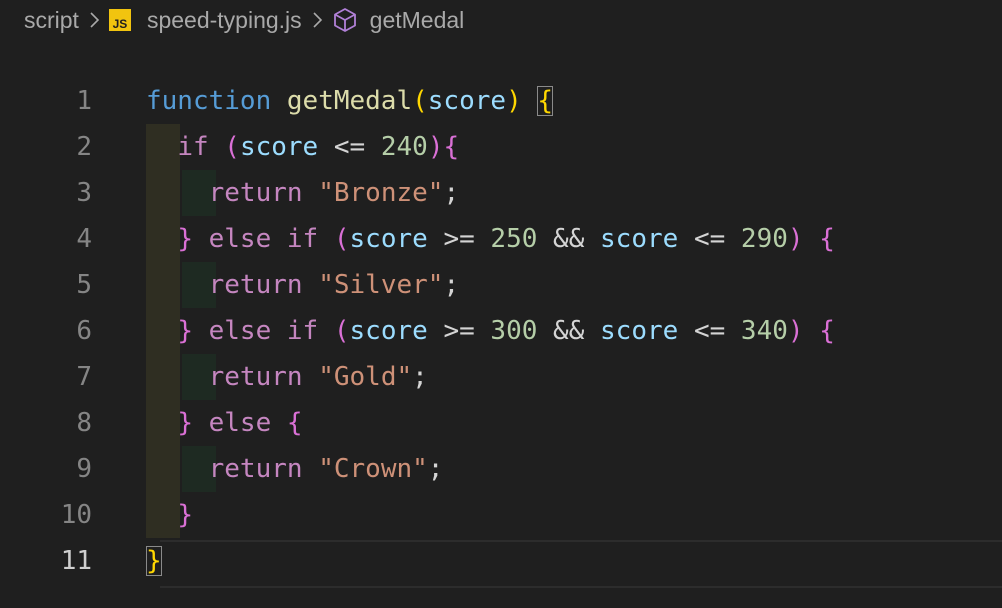 This screenshot has width=1002, height=608. What do you see at coordinates (224, 423) in the screenshot?
I see `code-text: } else {` at bounding box center [224, 423].